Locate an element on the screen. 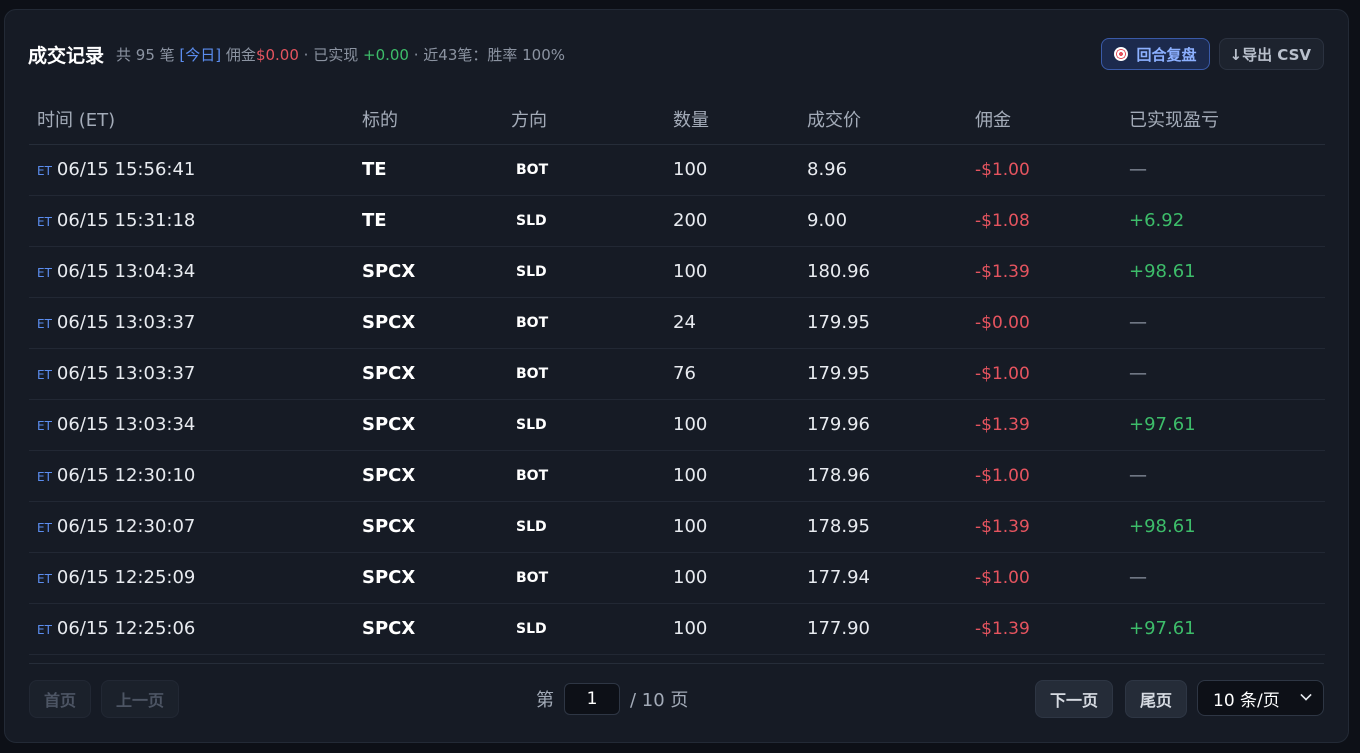 This screenshot has width=1360, height=753. round-replay-label: 回合复盘 is located at coordinates (1166, 54).